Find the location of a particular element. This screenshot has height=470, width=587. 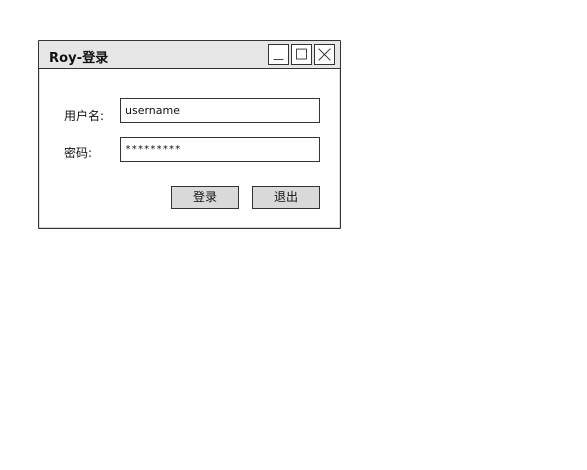

username-input: username is located at coordinates (220, 110).